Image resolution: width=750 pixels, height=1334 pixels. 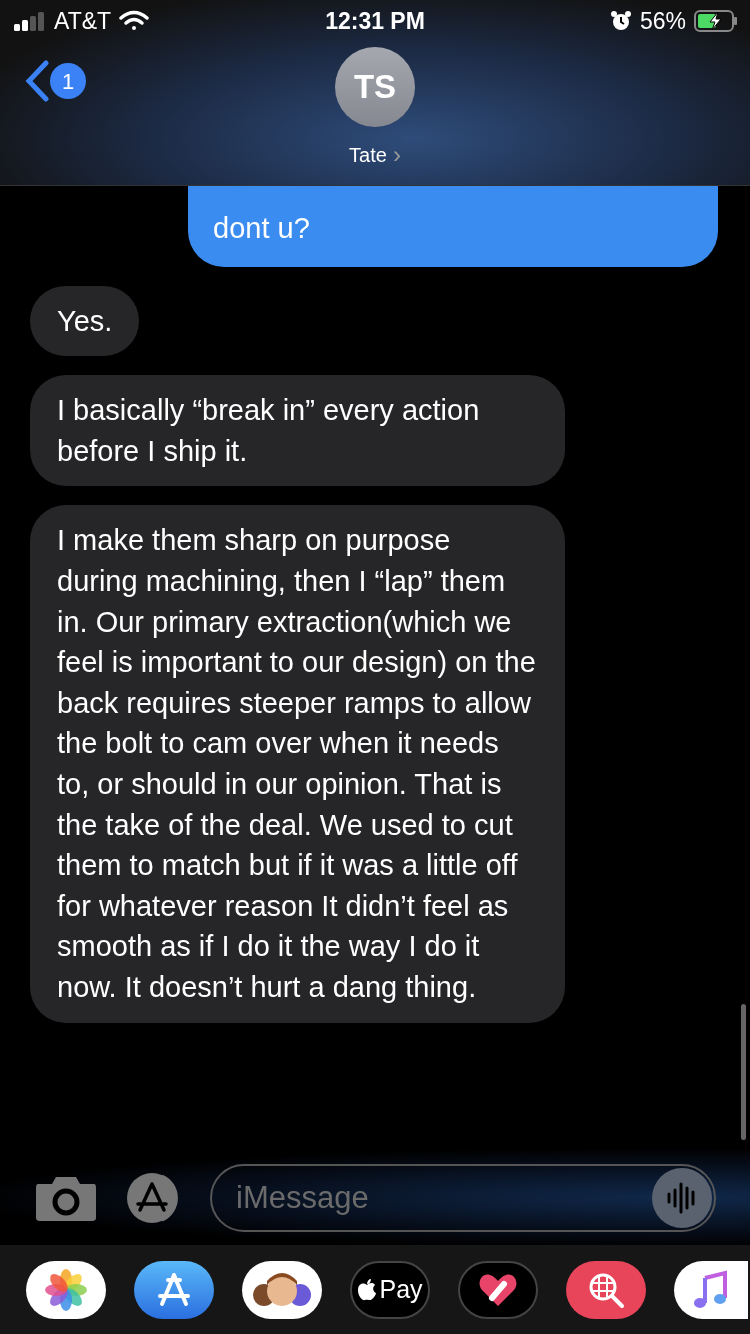 I want to click on received-message: I basically “break in” every action before I ship it., so click(x=297, y=431).